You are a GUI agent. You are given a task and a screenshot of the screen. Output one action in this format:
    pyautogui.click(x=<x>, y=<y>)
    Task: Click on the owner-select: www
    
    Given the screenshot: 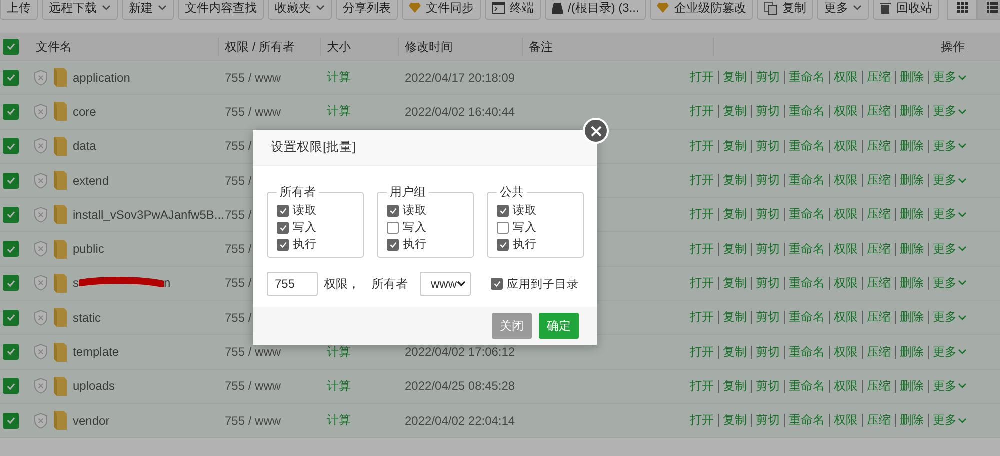 What is the action you would take?
    pyautogui.click(x=445, y=284)
    